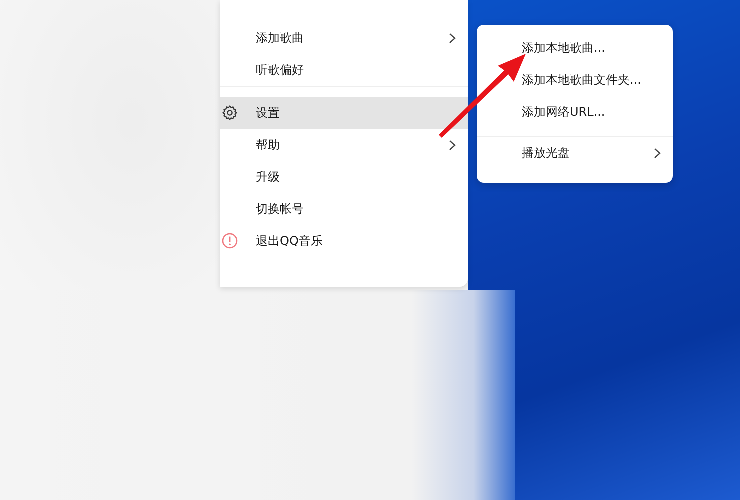  What do you see at coordinates (344, 70) in the screenshot?
I see `menu-item: 听歌偏好` at bounding box center [344, 70].